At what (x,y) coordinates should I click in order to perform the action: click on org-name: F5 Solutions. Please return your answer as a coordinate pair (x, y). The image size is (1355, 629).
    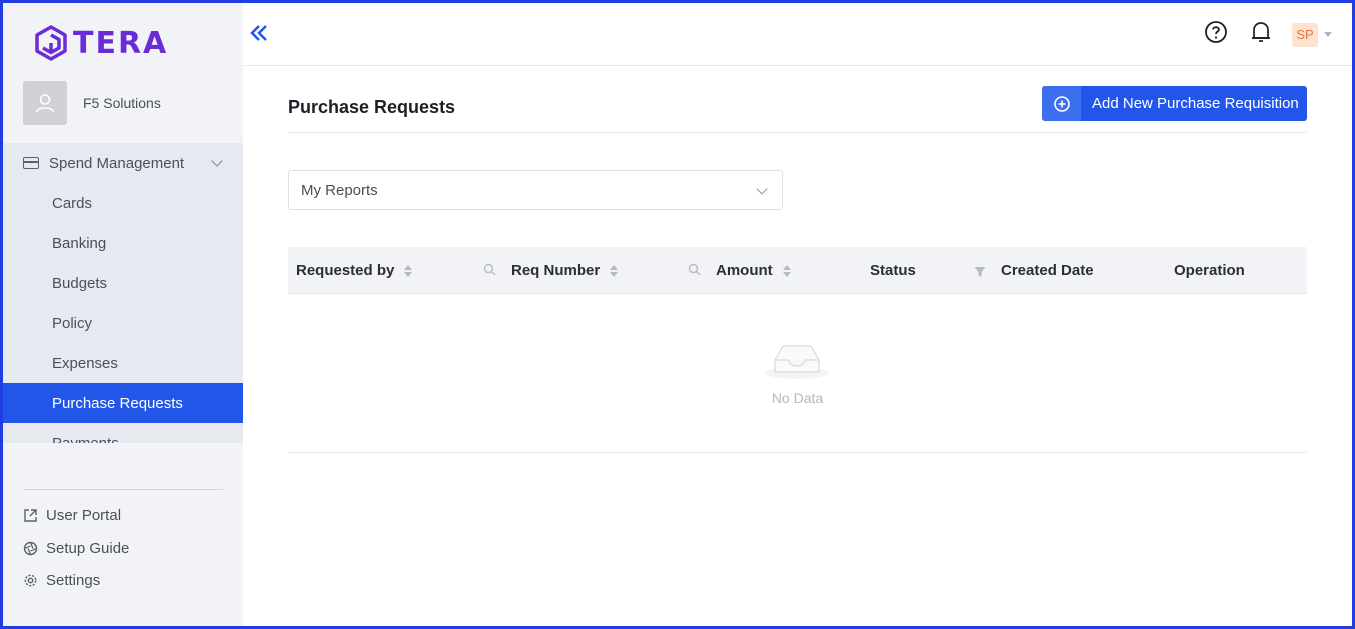
    Looking at the image, I should click on (122, 103).